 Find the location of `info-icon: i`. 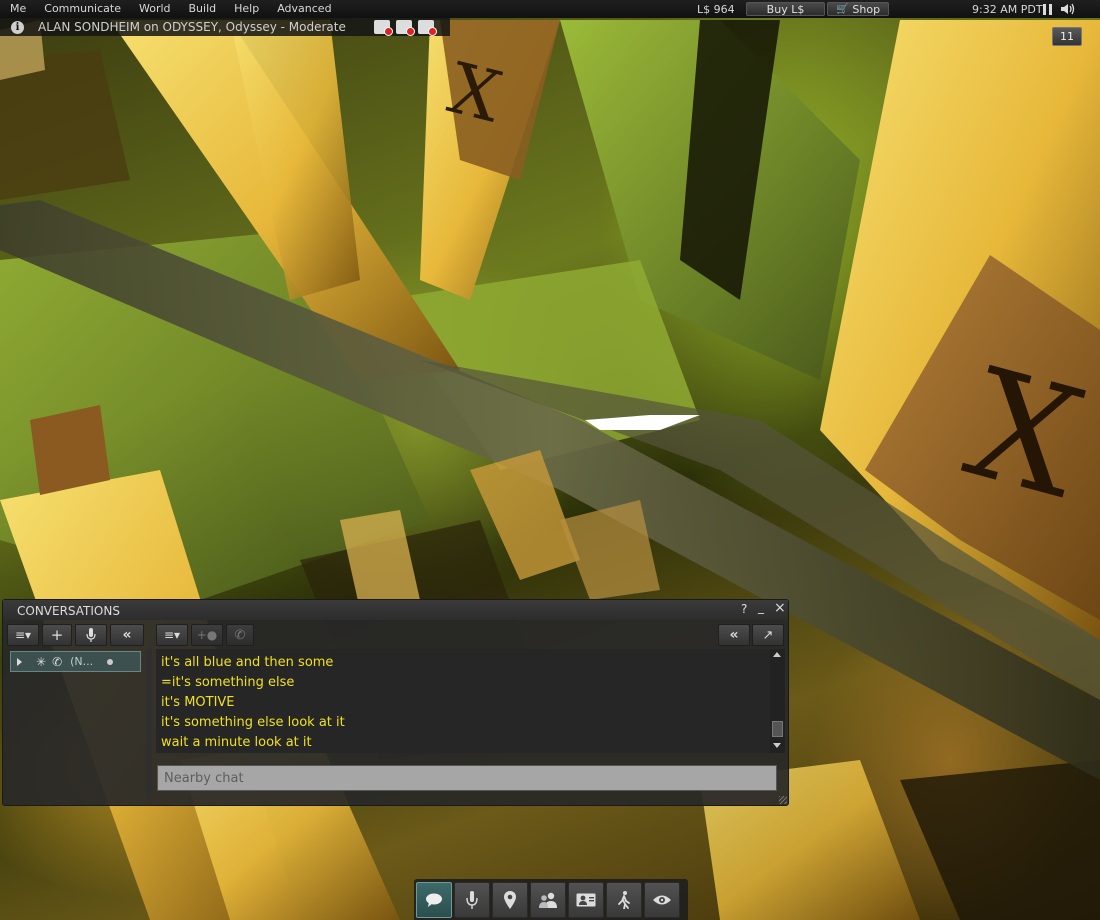

info-icon: i is located at coordinates (17, 27).